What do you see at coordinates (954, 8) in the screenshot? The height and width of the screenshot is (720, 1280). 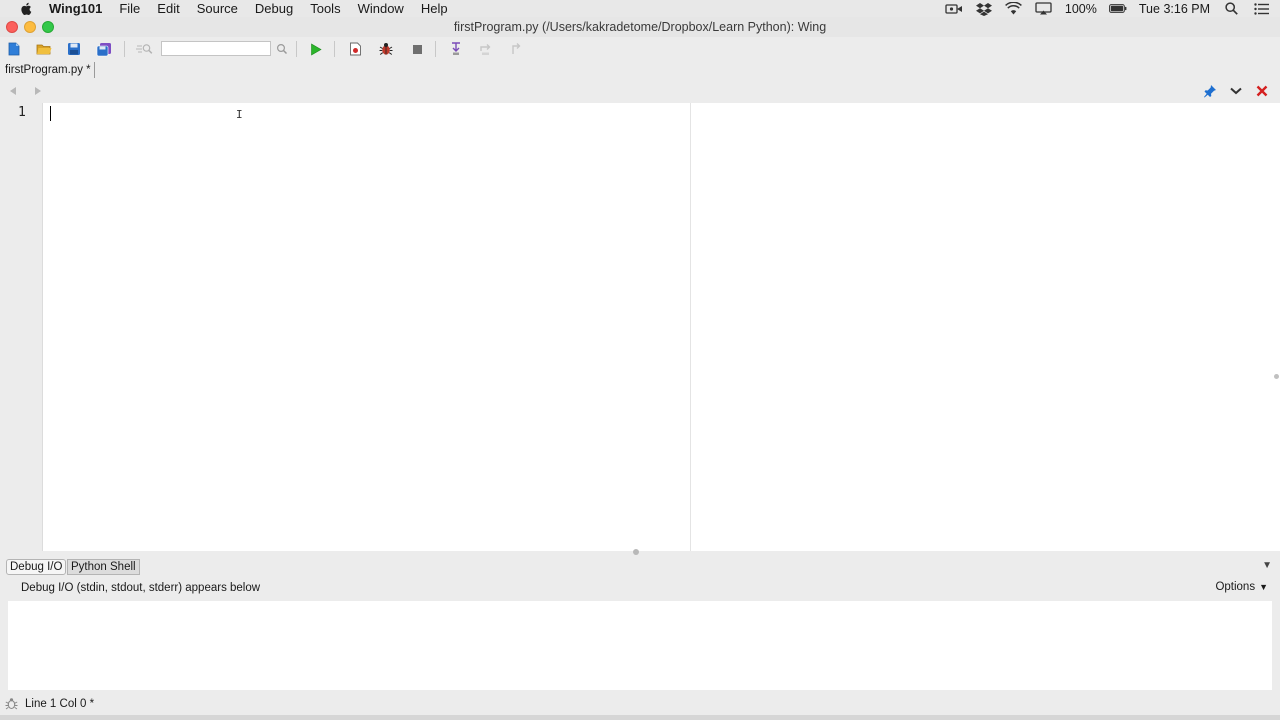 I see `screen-record-icon` at bounding box center [954, 8].